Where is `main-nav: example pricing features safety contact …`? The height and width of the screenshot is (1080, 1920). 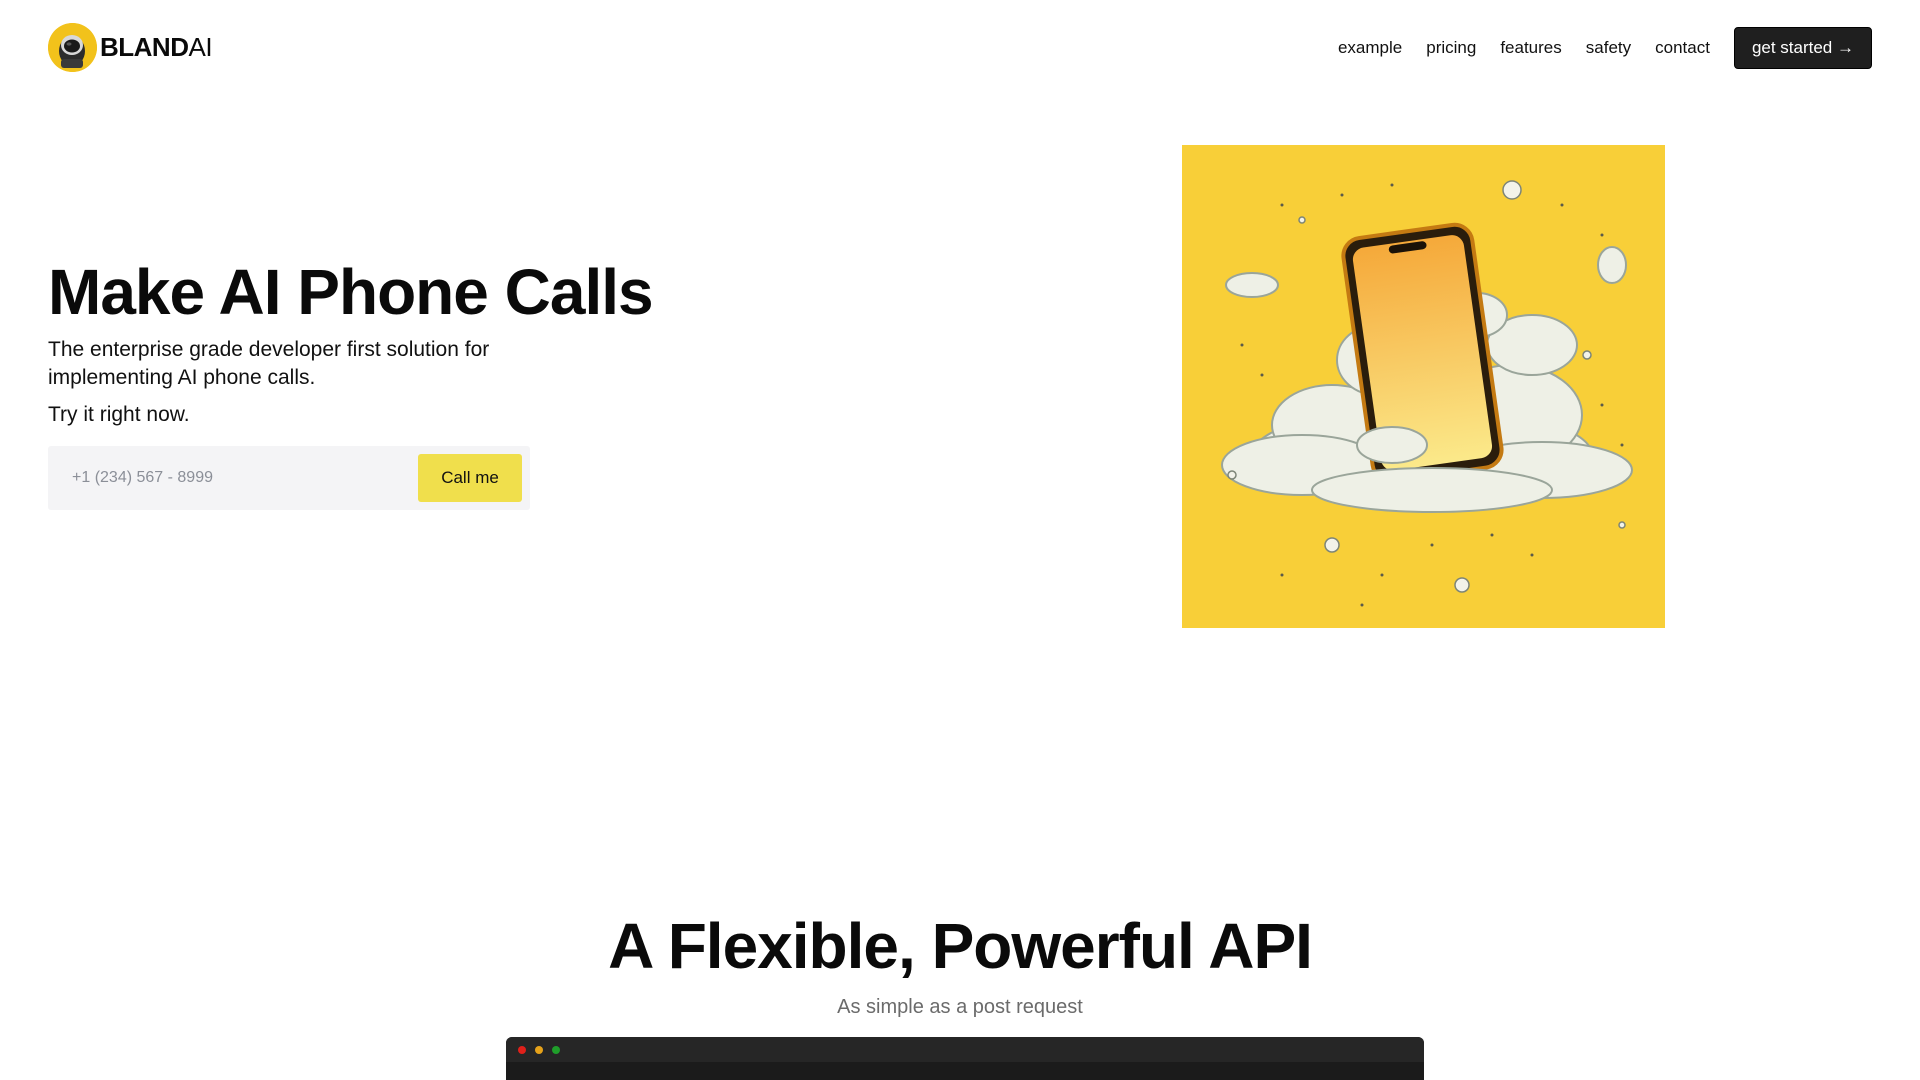 main-nav: example pricing features safety contact … is located at coordinates (1605, 48).